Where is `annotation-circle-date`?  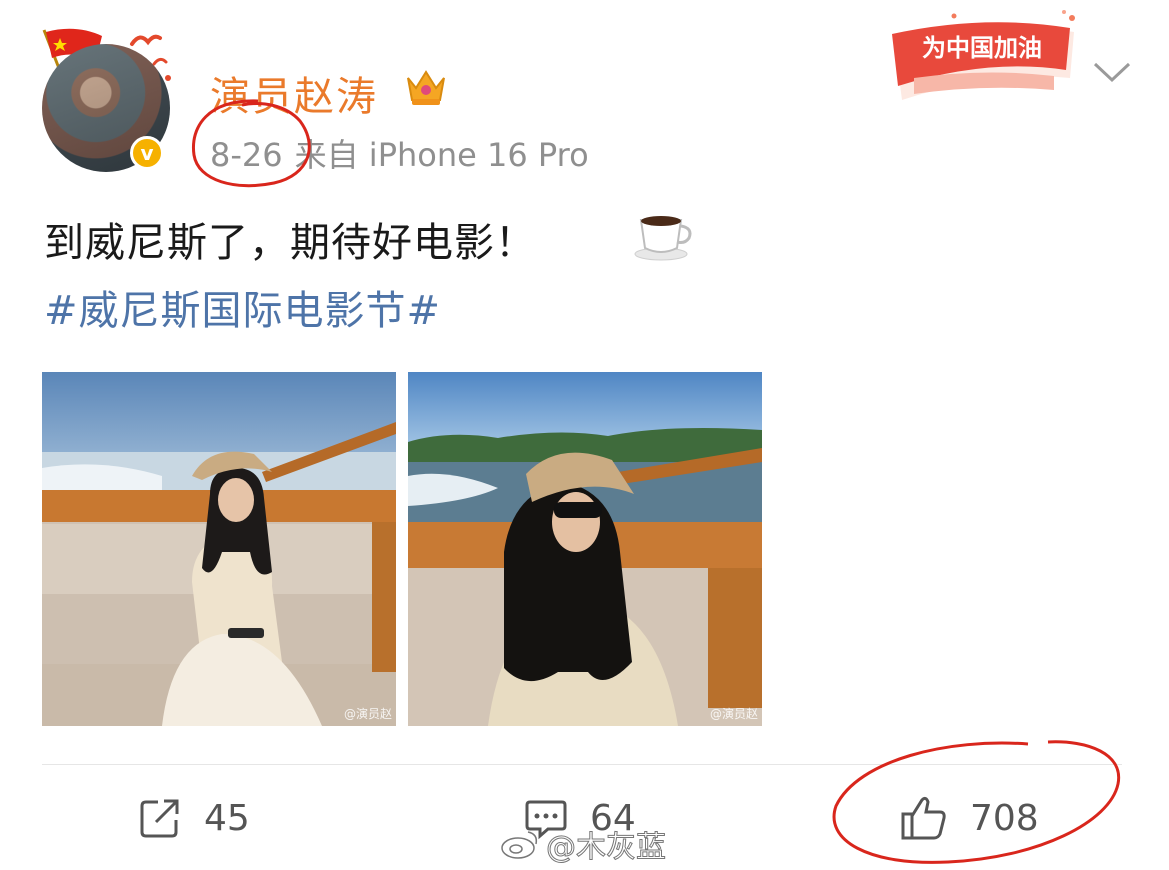 annotation-circle-date is located at coordinates (251, 143).